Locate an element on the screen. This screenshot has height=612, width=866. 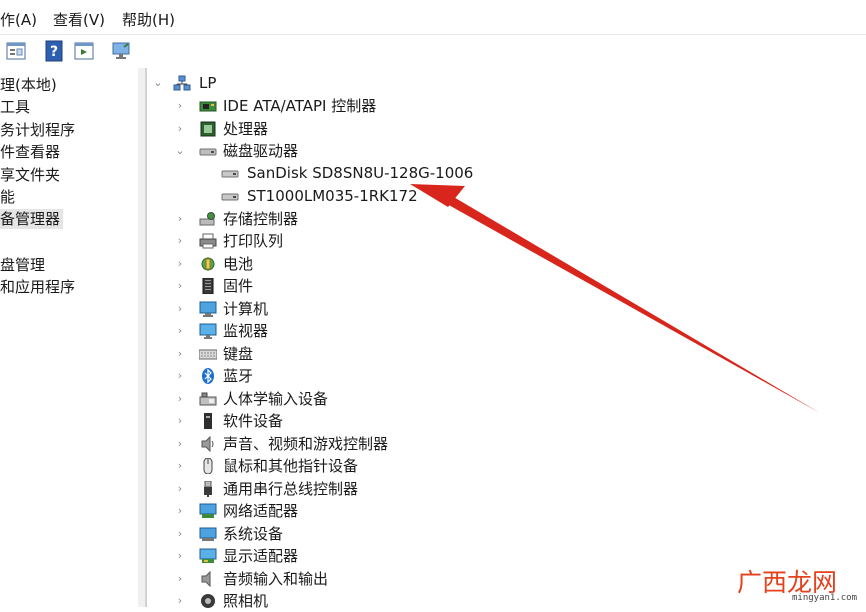
tree-leaf-label: SanDisk SD8SN8U-128G-1006 is located at coordinates (360, 173).